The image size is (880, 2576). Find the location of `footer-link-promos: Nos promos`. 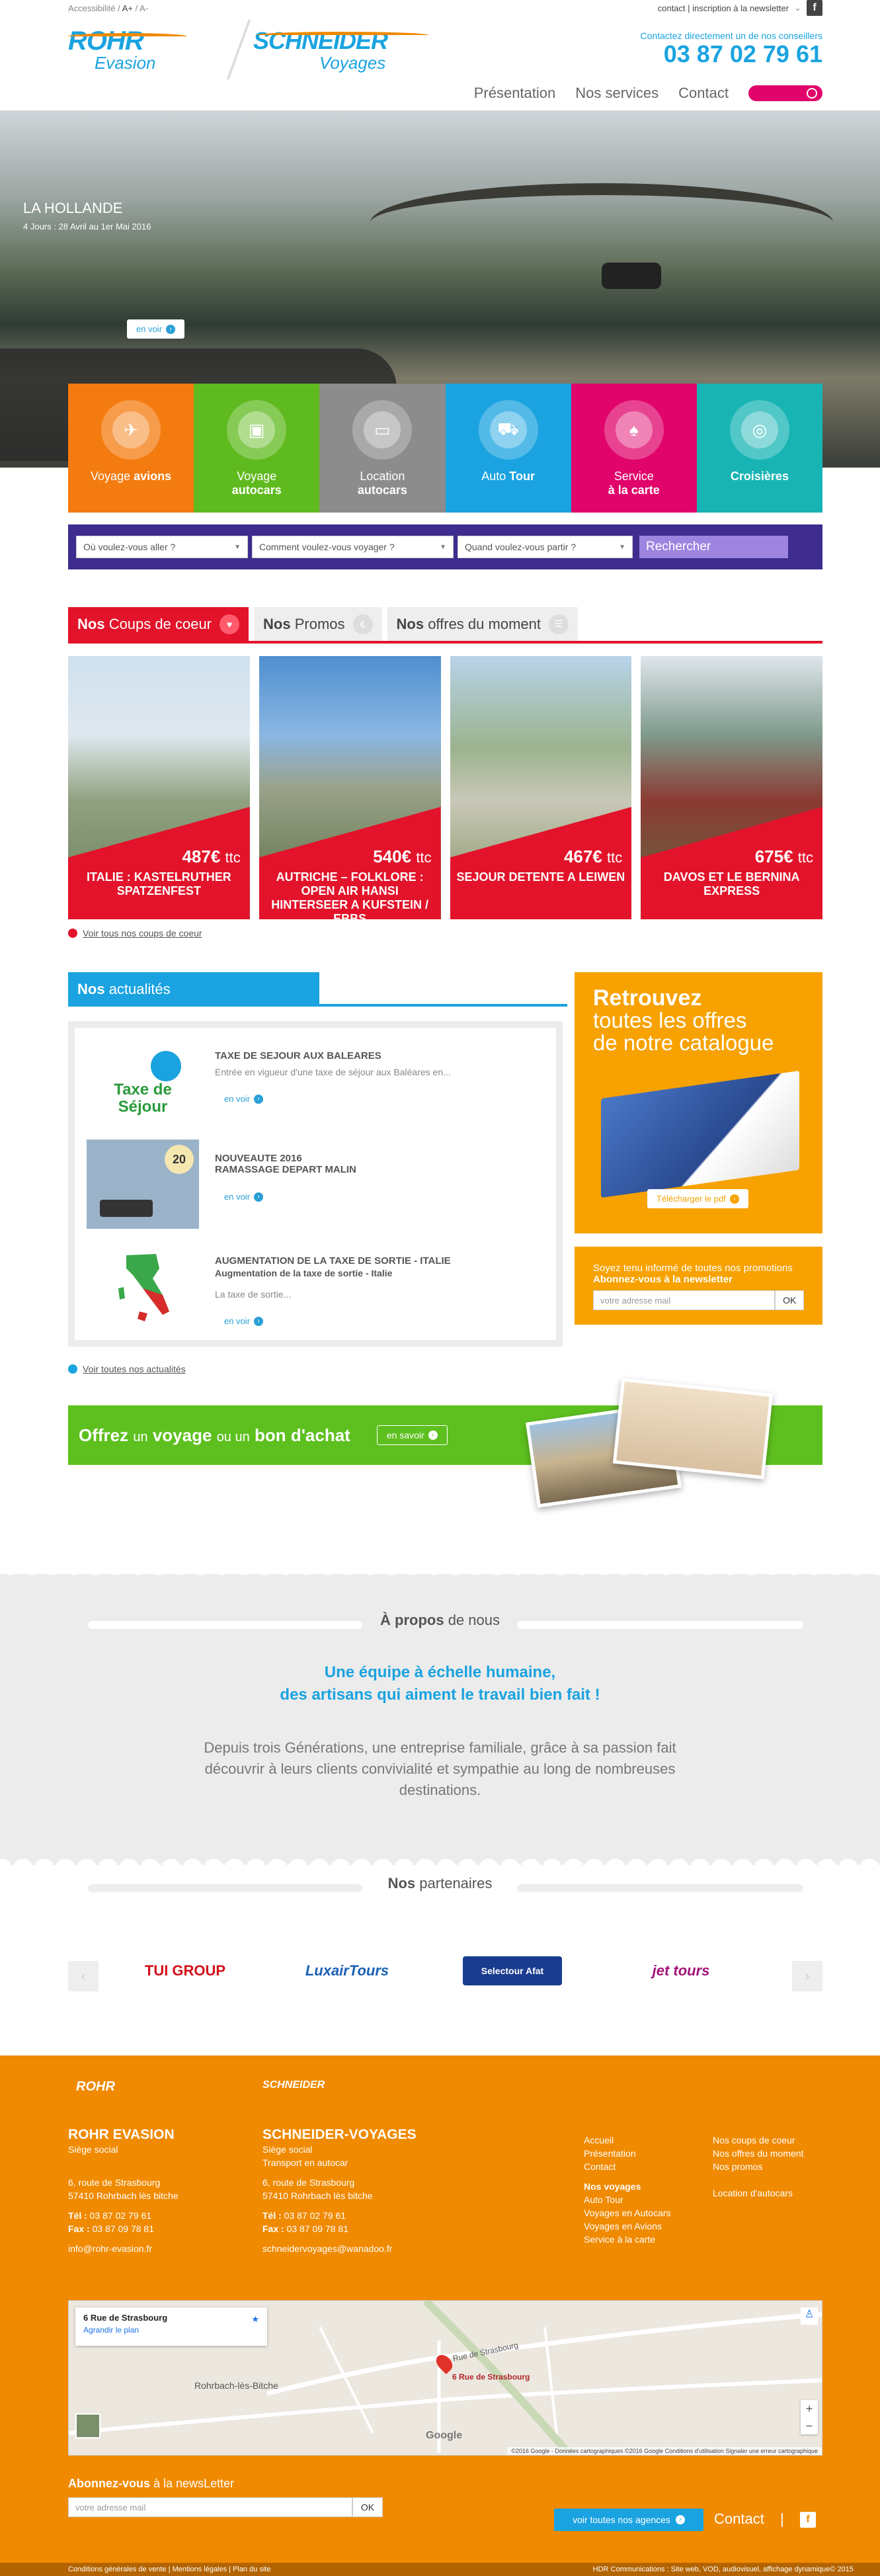

footer-link-promos: Nos promos is located at coordinates (758, 2166).